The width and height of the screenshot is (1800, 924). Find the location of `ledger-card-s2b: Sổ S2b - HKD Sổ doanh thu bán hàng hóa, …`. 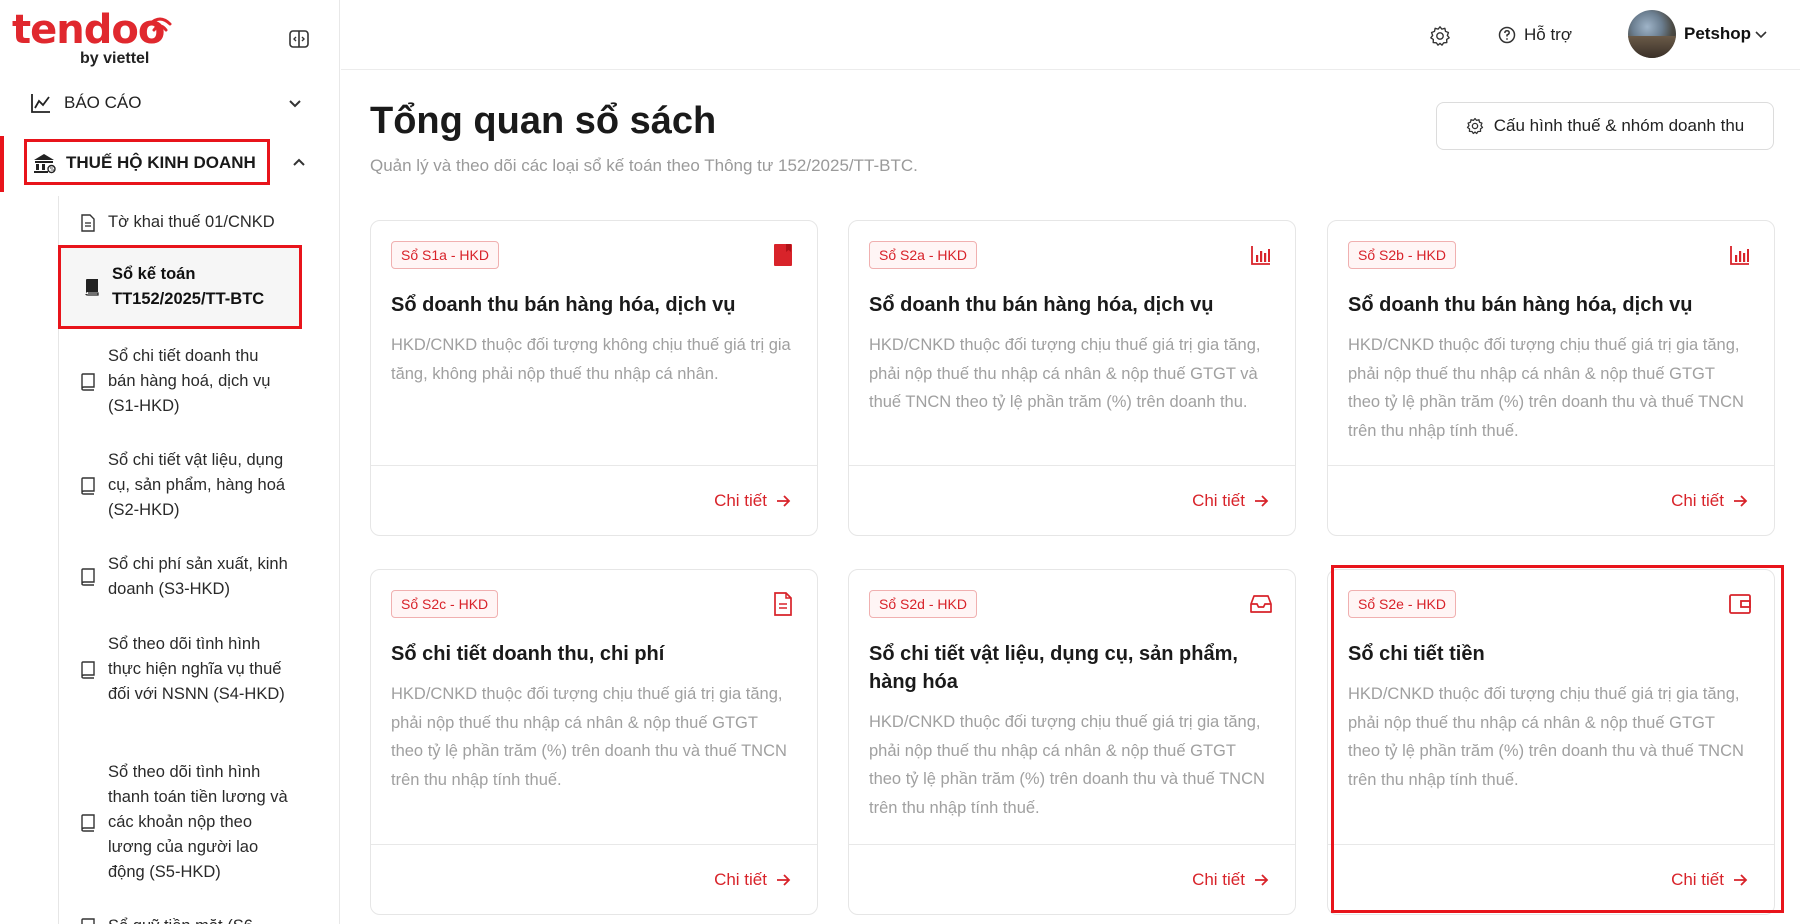

ledger-card-s2b: Sổ S2b - HKD Sổ doanh thu bán hàng hóa, … is located at coordinates (1551, 378).